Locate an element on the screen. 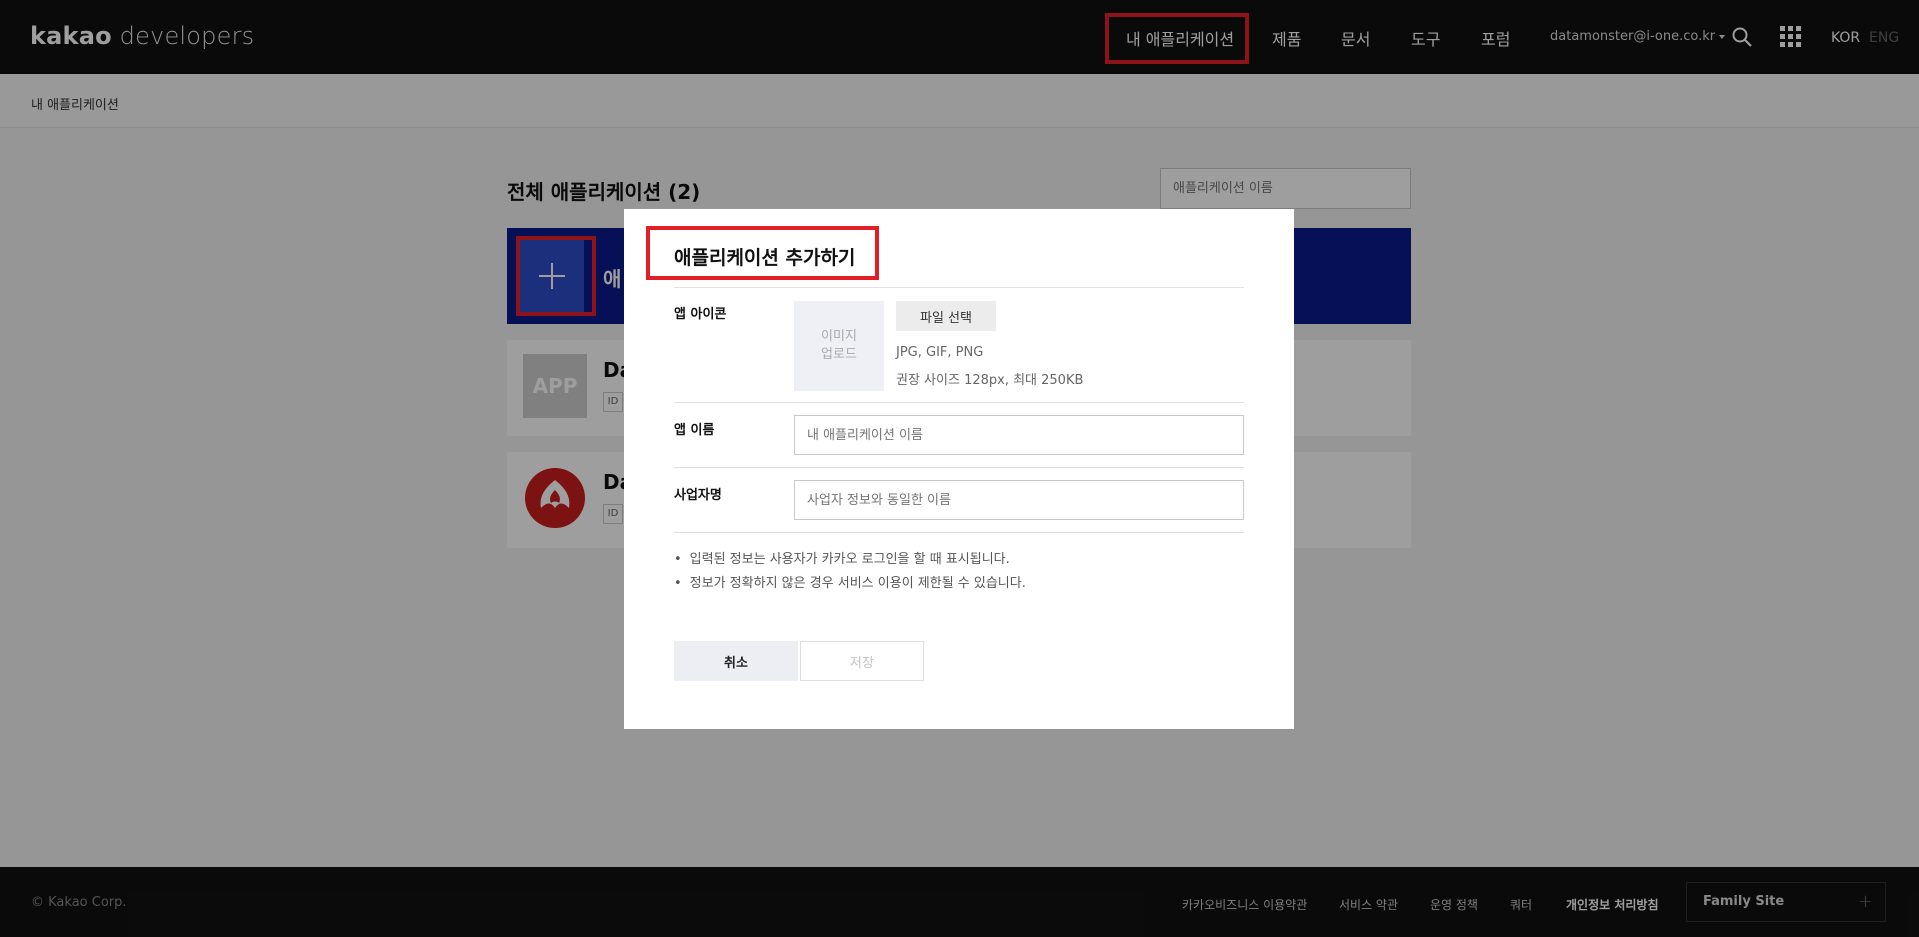  app-name-input is located at coordinates (1019, 435).